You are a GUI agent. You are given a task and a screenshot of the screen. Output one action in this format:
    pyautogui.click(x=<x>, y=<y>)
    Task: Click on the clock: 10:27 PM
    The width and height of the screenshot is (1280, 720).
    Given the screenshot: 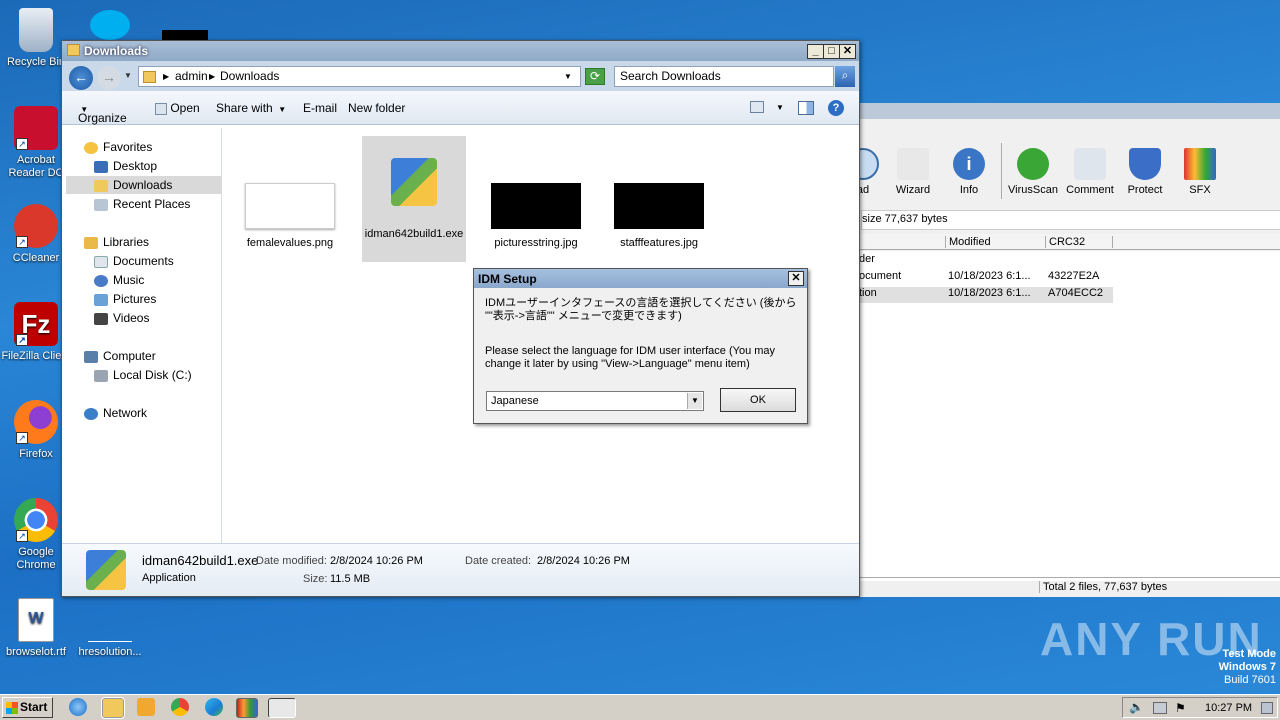 What is the action you would take?
    pyautogui.click(x=1228, y=708)
    